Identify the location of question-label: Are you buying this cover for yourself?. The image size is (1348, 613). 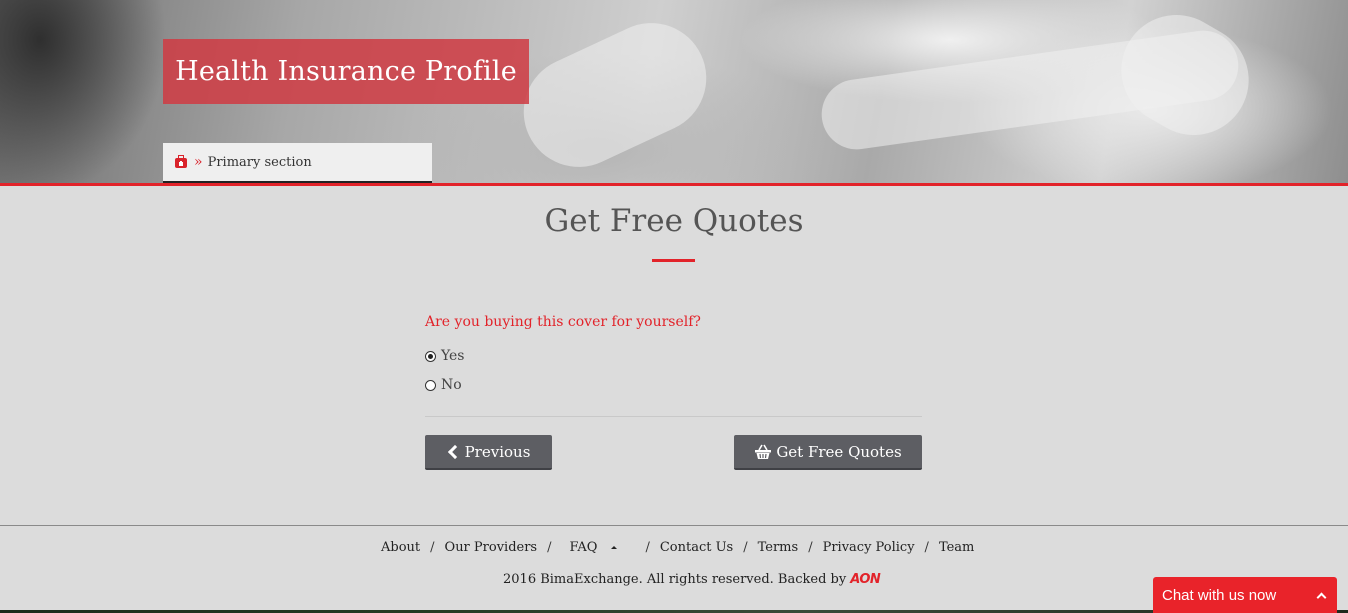
(563, 322).